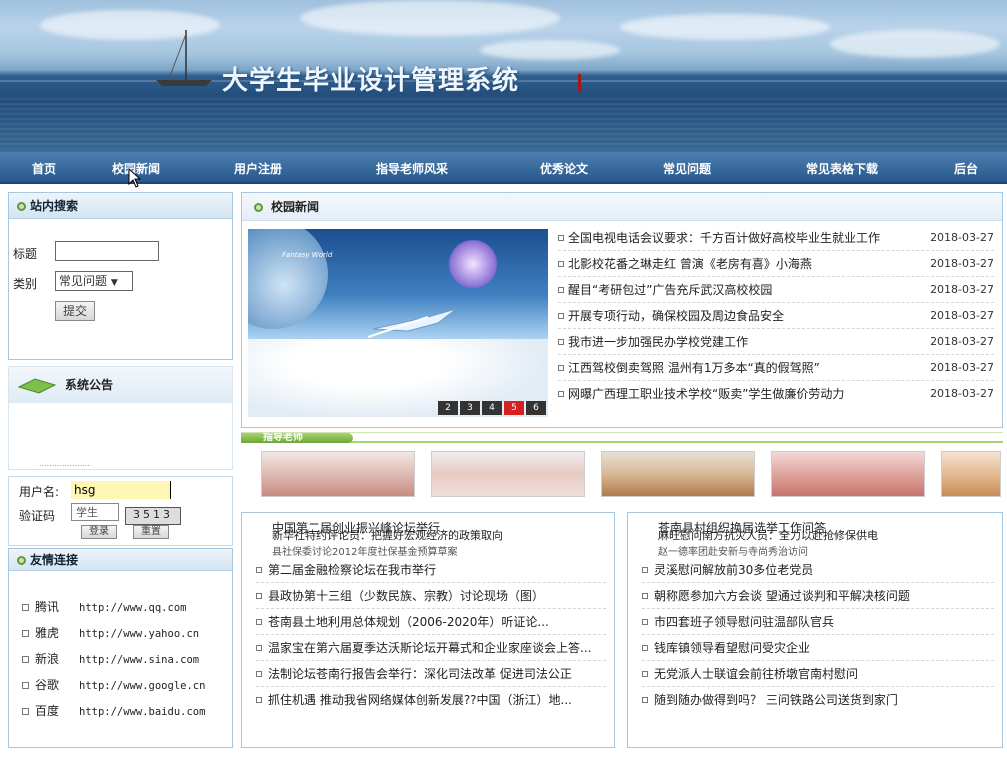  What do you see at coordinates (364, 550) in the screenshot?
I see `news-item-overlap: 县社保委讨论2012年度社保基金预算草案` at bounding box center [364, 550].